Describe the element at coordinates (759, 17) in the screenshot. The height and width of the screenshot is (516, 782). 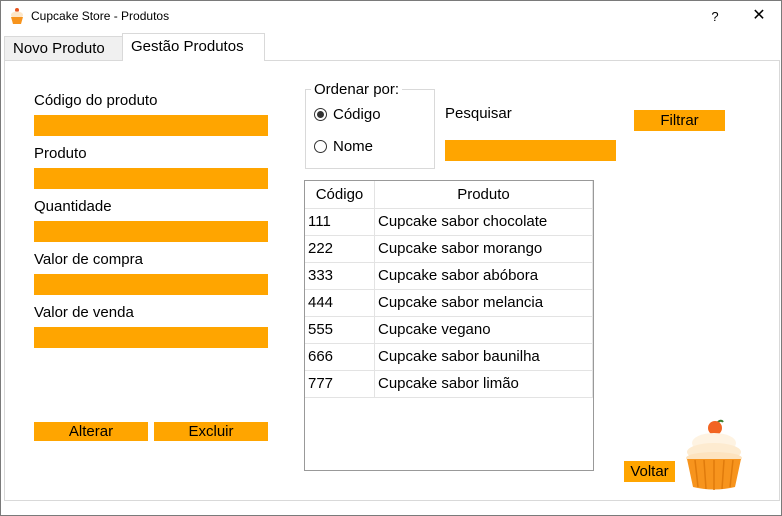
I see `close-button: ✕` at that location.